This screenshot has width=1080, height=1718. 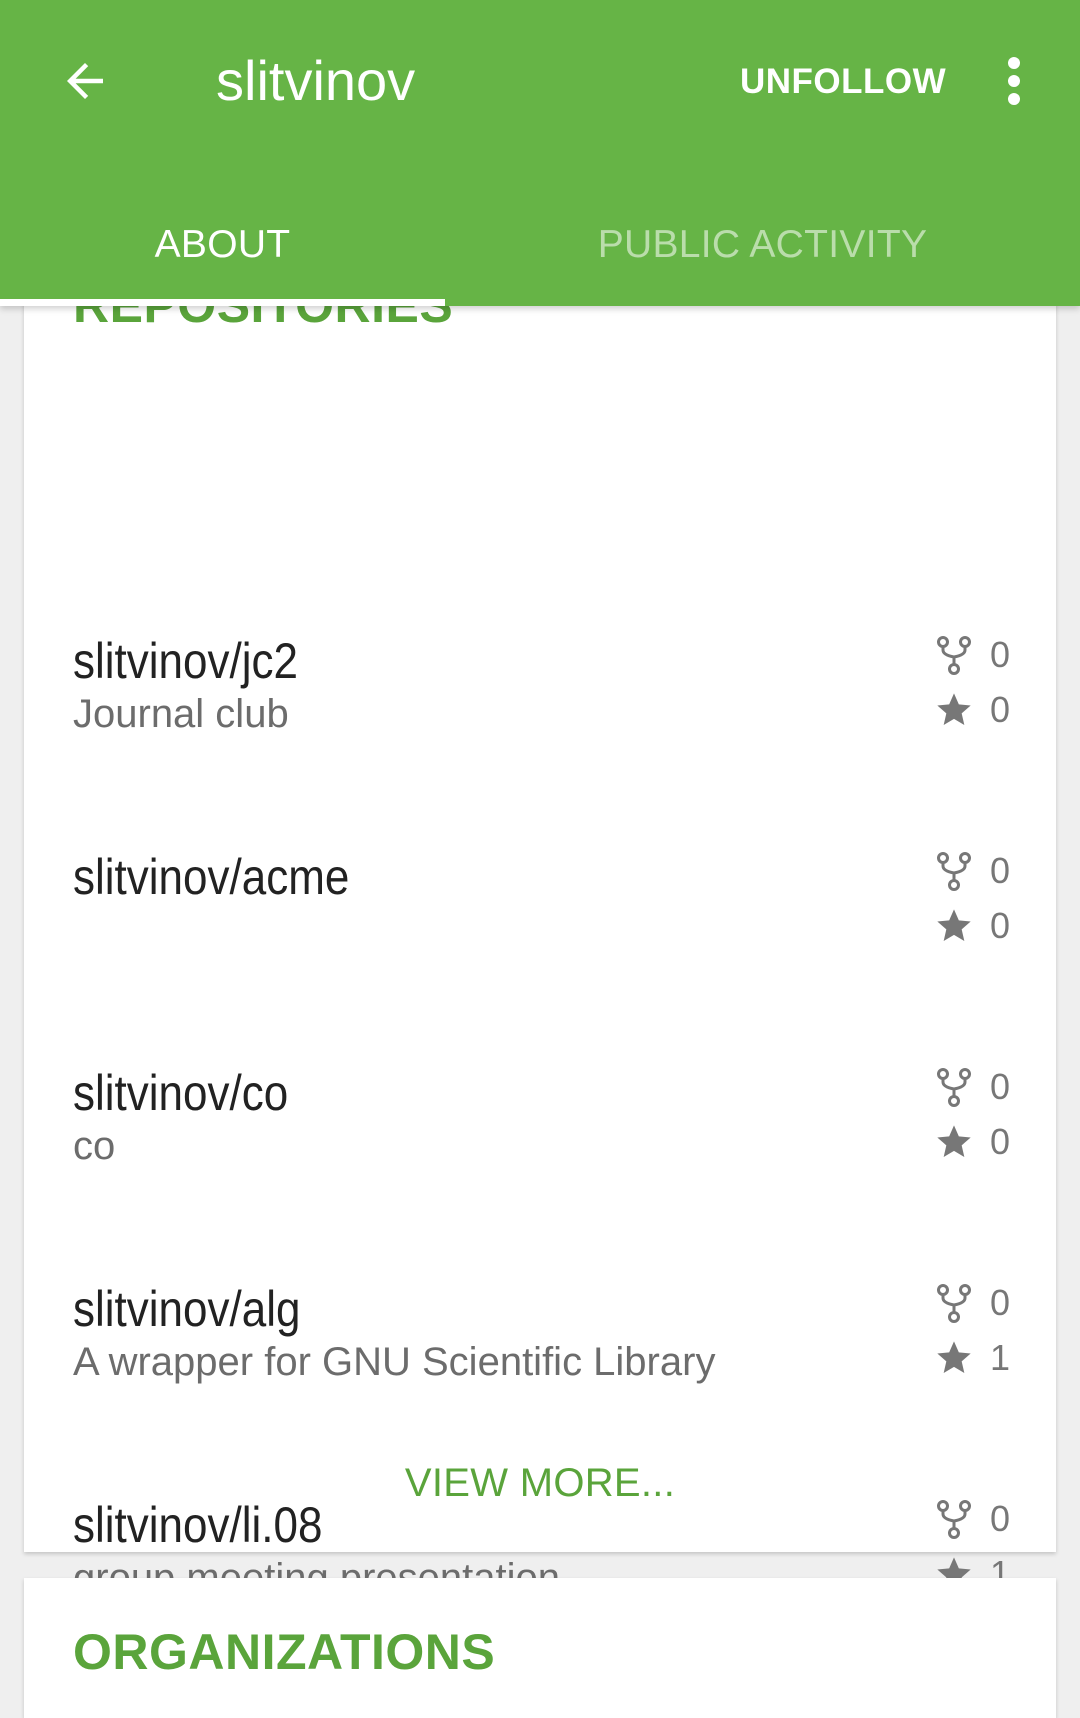 I want to click on tab-public-activity: PUBLIC ACTIVITY, so click(x=762, y=245).